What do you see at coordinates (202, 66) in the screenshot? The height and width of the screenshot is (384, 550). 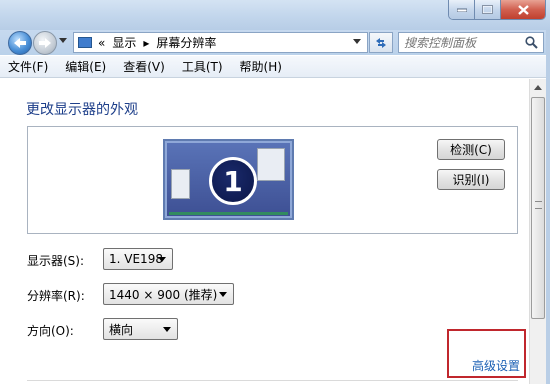 I see `menu-tools: 工具(T)` at bounding box center [202, 66].